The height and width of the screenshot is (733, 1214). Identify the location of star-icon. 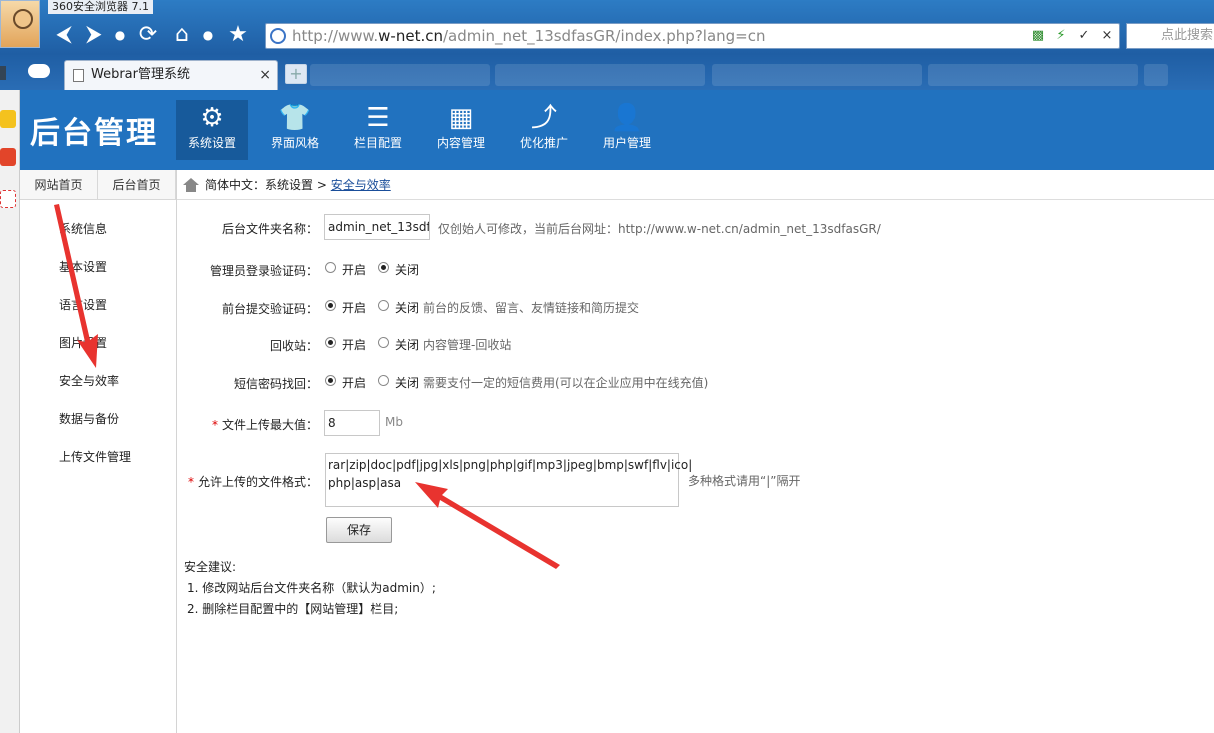
(8, 119).